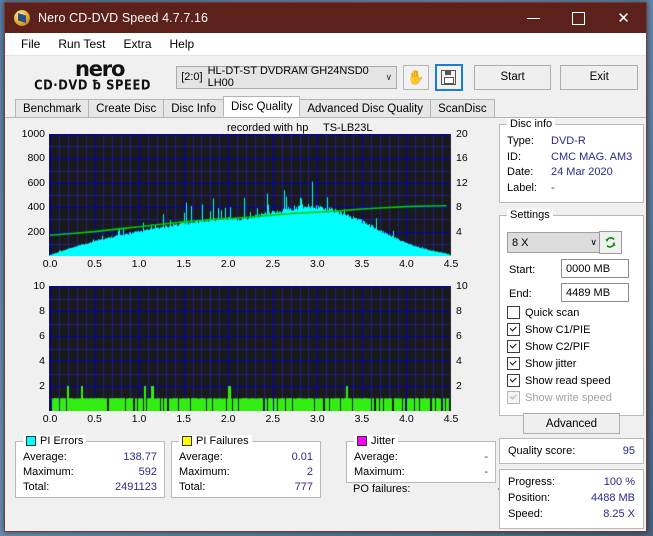  Describe the element at coordinates (268, 128) in the screenshot. I see `recorded-with-label: recorded with hp` at that location.